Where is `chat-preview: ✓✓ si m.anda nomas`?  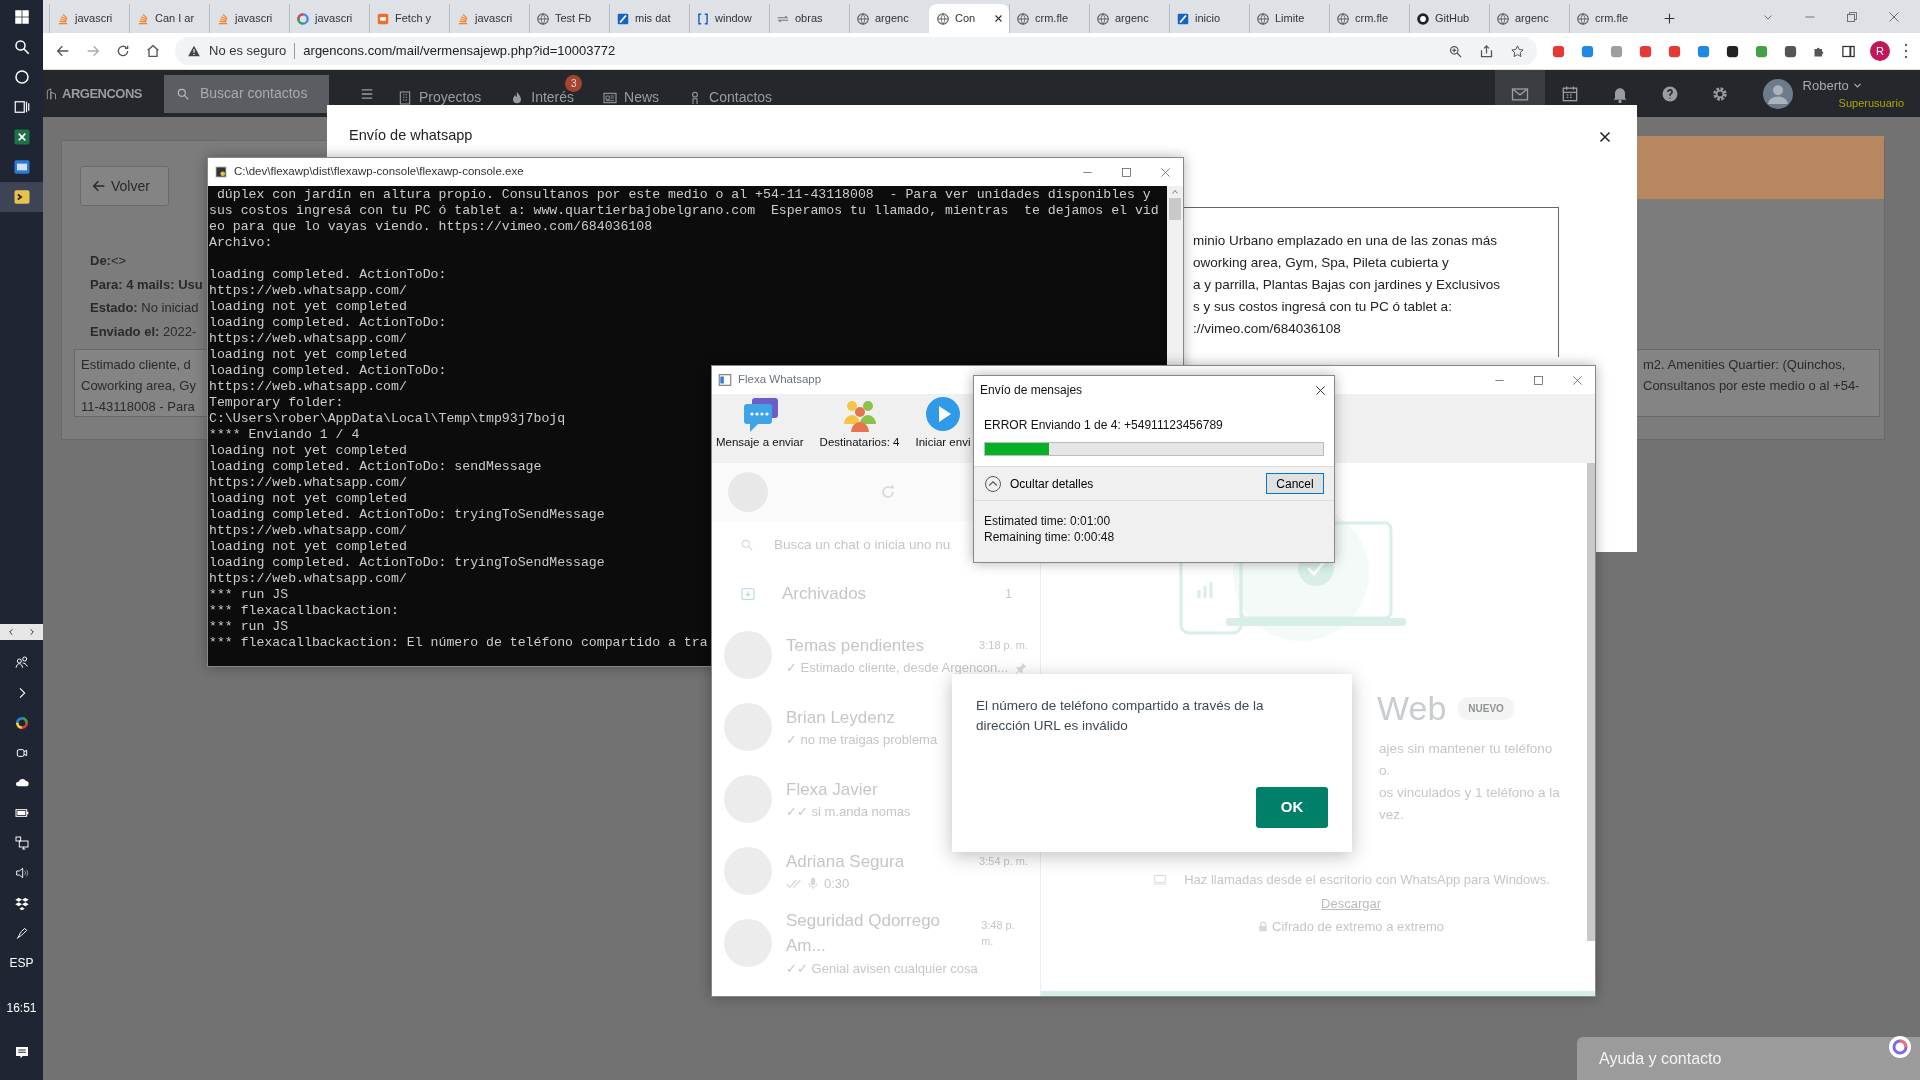 chat-preview: ✓✓ si m.anda nomas is located at coordinates (848, 812).